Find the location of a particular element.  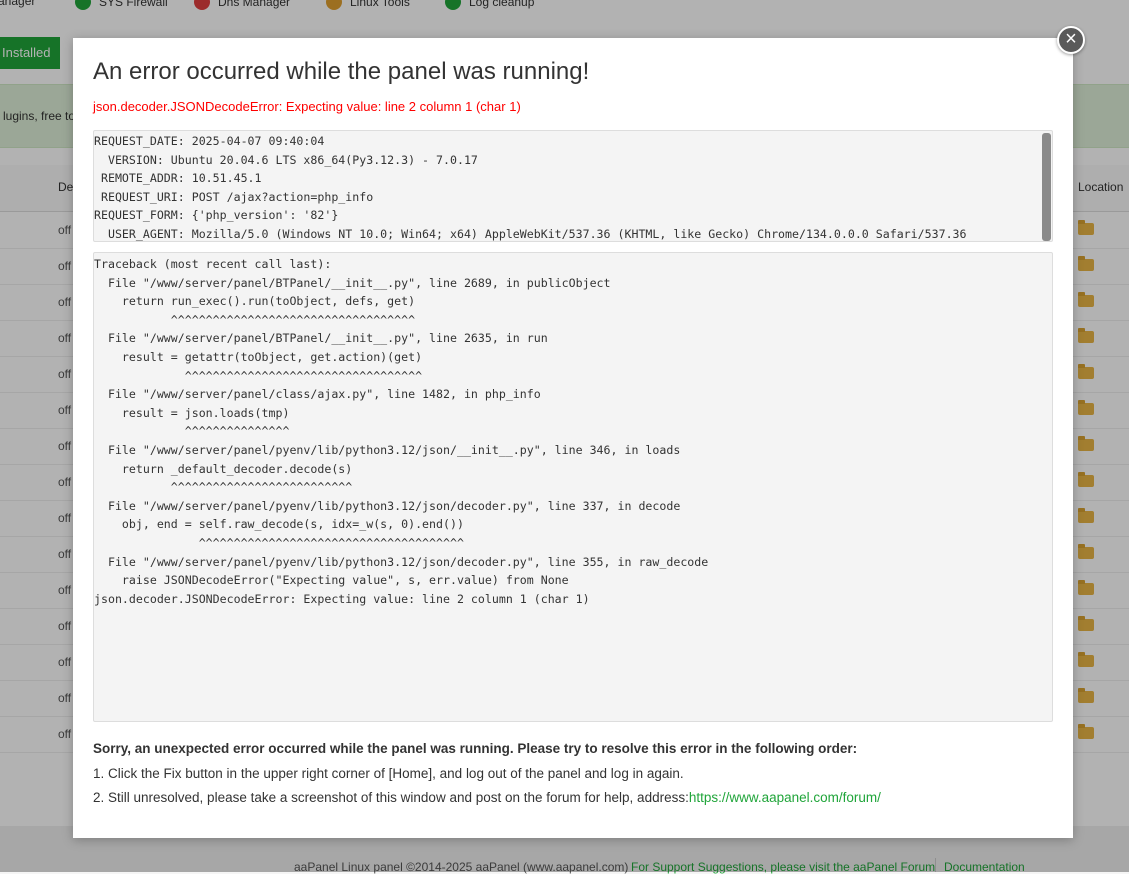

request-line: REQUEST_URI: POST /ajax?action=php_info is located at coordinates (234, 196).